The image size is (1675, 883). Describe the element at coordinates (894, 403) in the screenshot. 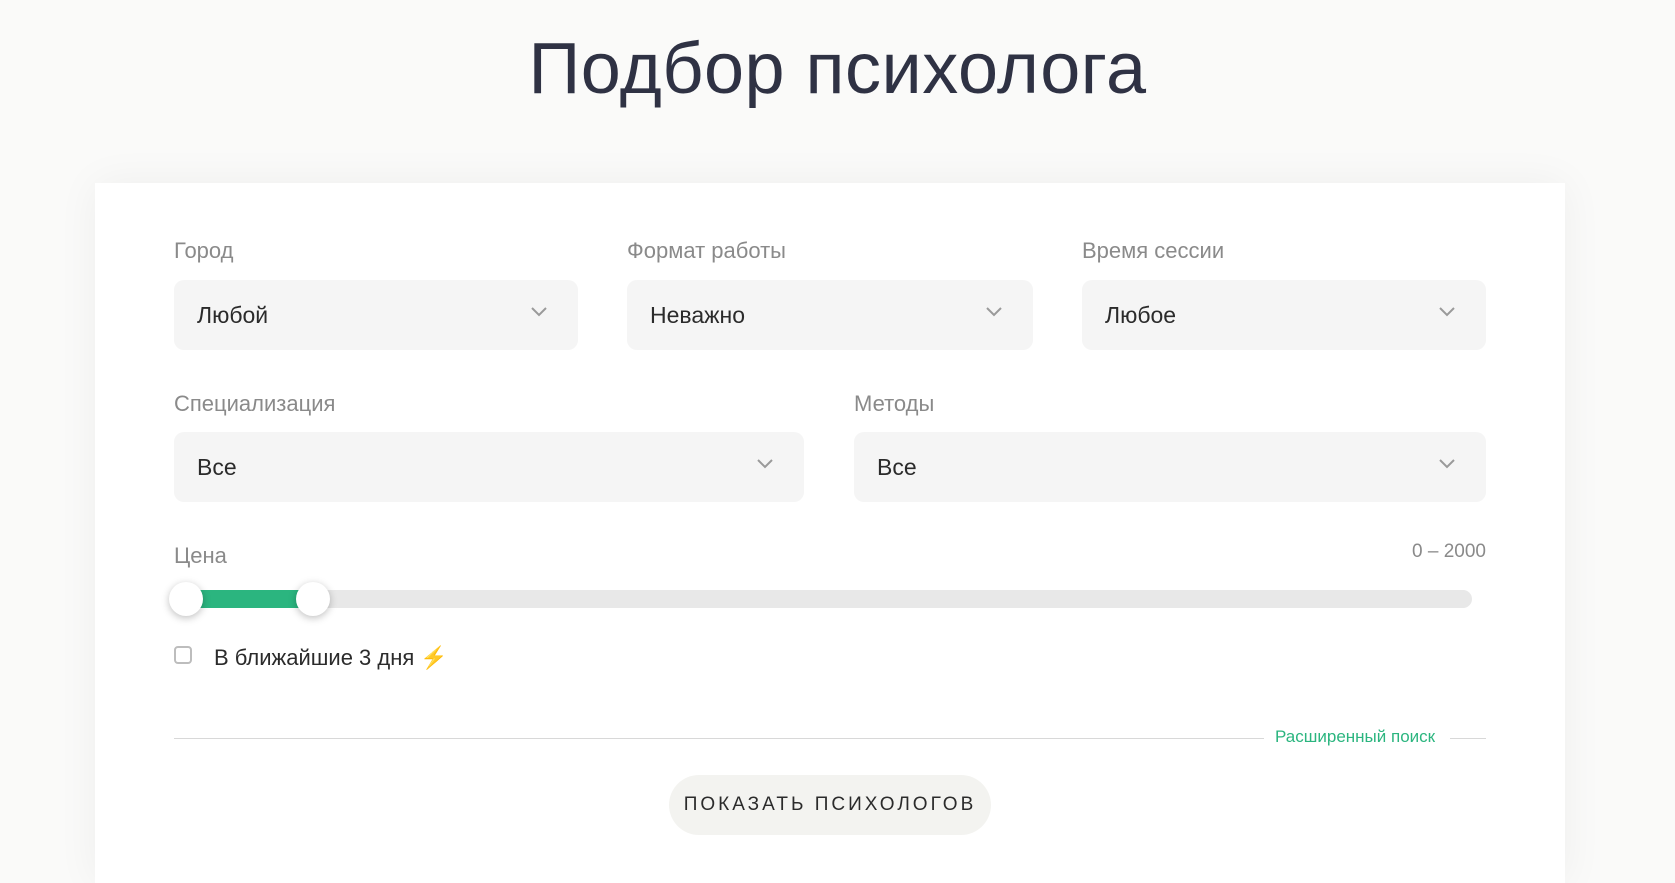

I see `methods-label: Методы` at that location.